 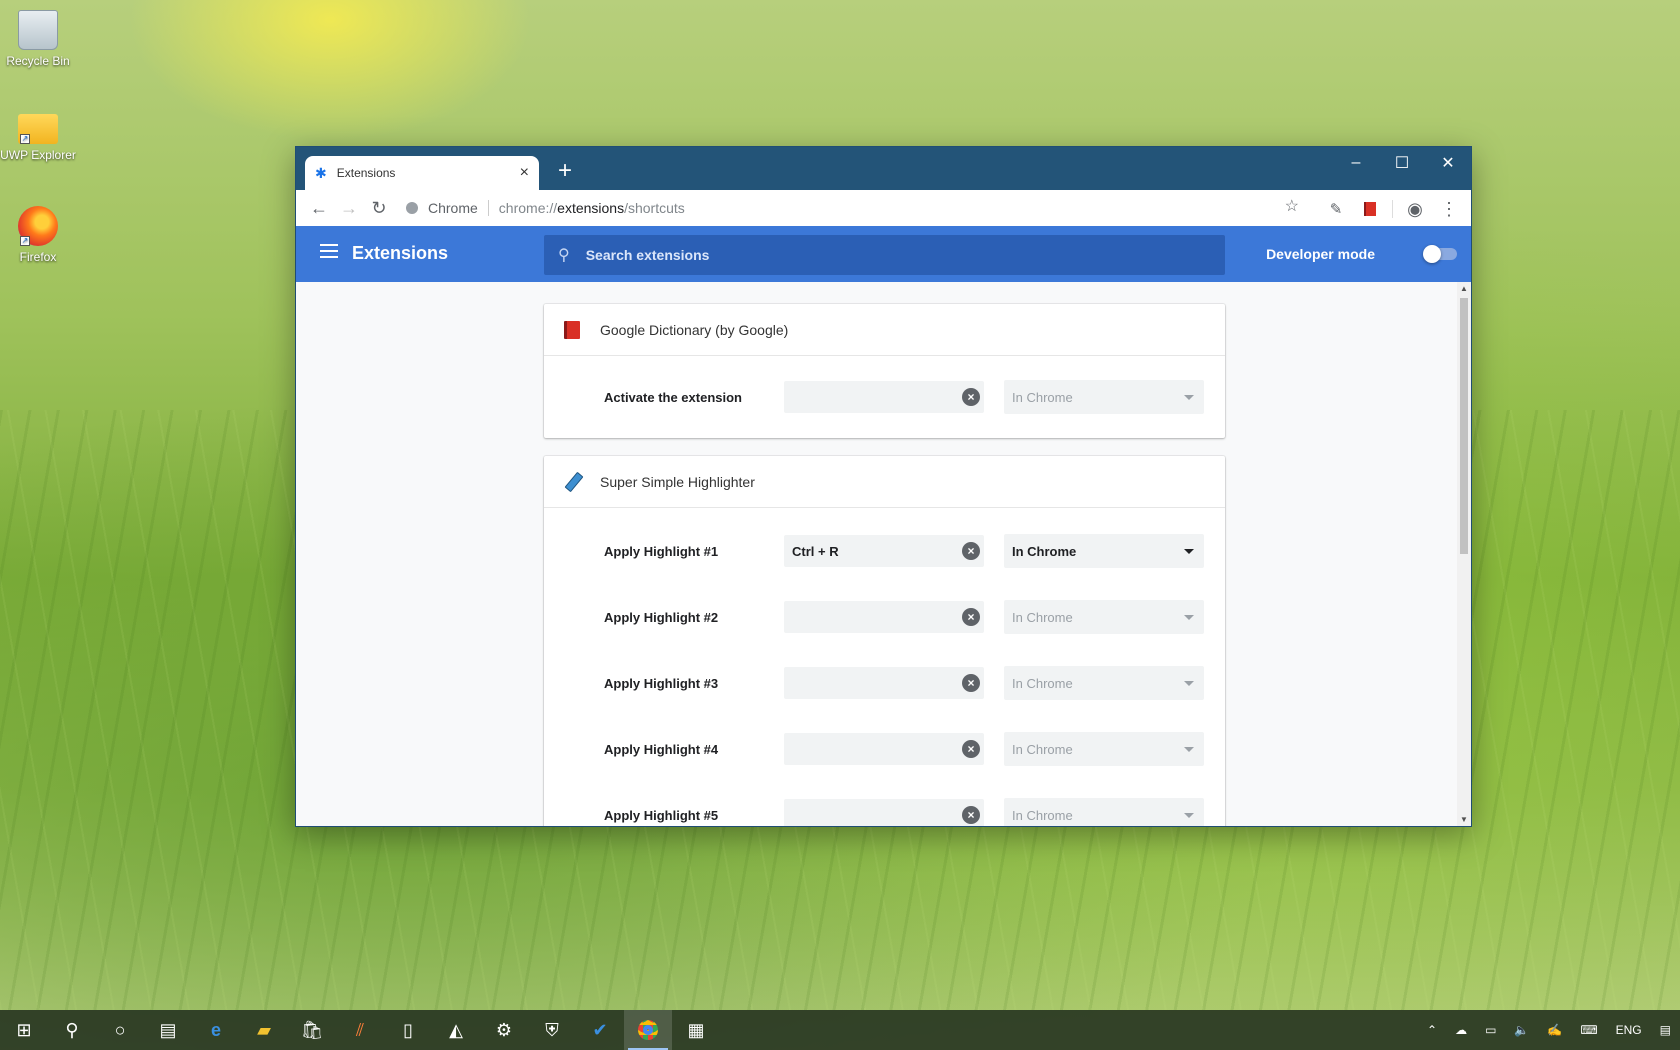 What do you see at coordinates (360, 1030) in the screenshot?
I see `app-icon: ⫽` at bounding box center [360, 1030].